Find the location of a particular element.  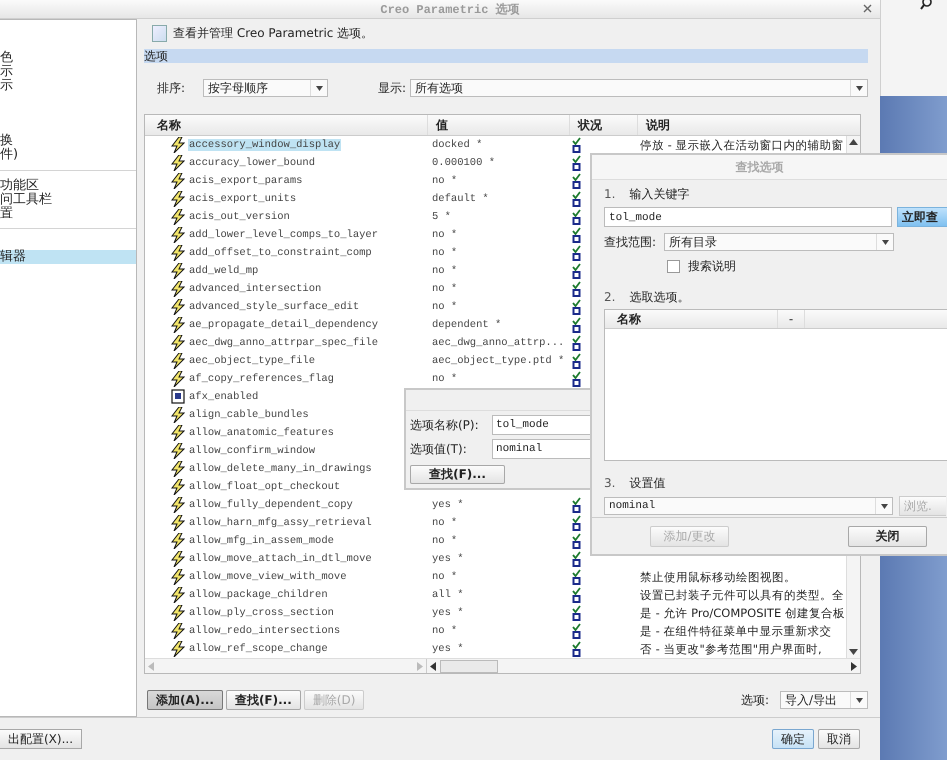

option-name: allow_mfg_in_assem_mode is located at coordinates (261, 541).